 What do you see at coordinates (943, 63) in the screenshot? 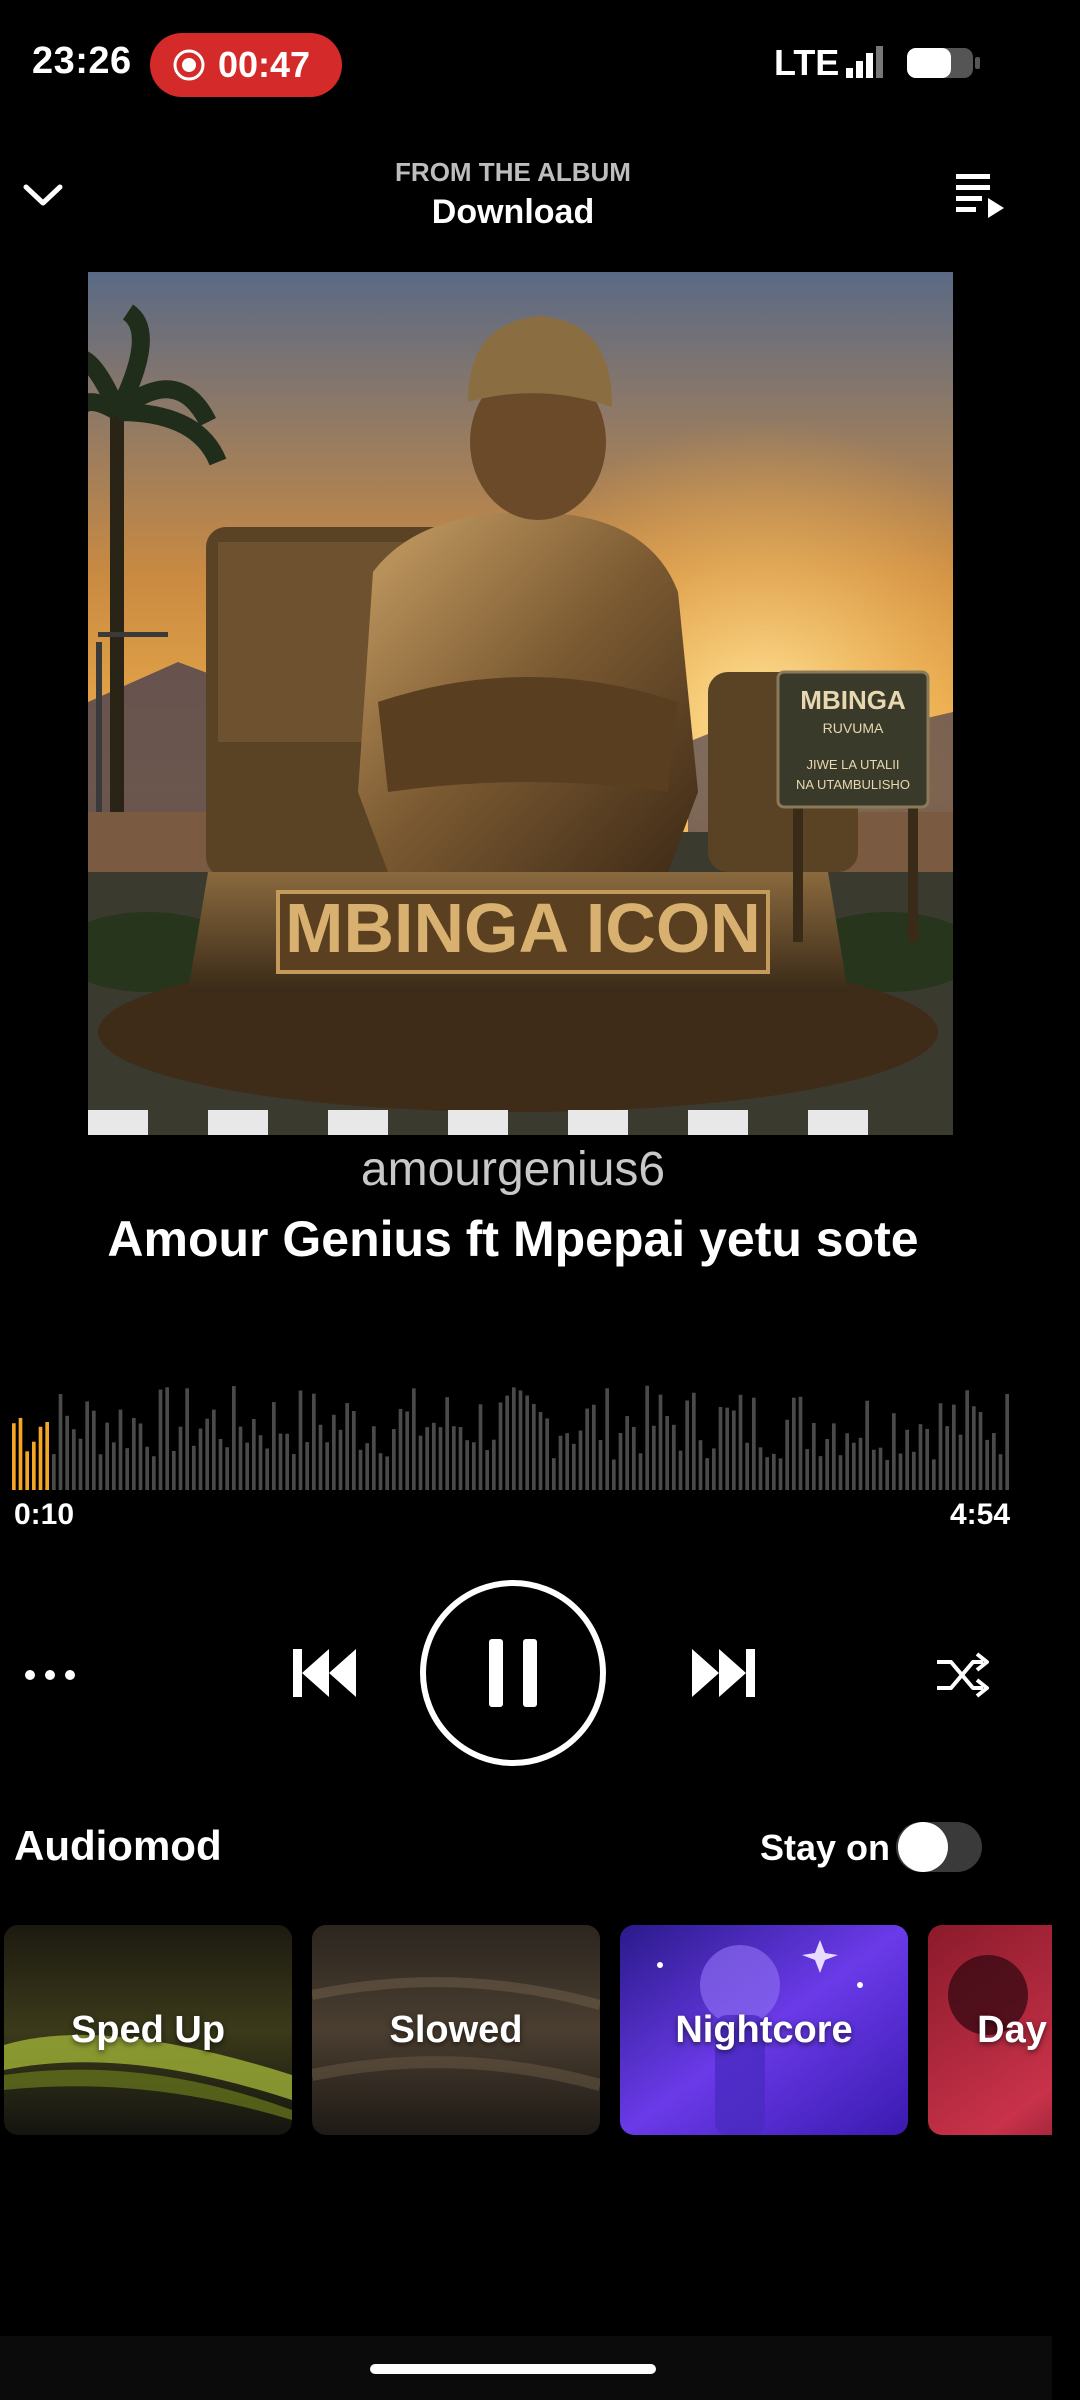
I see `battery-icon` at bounding box center [943, 63].